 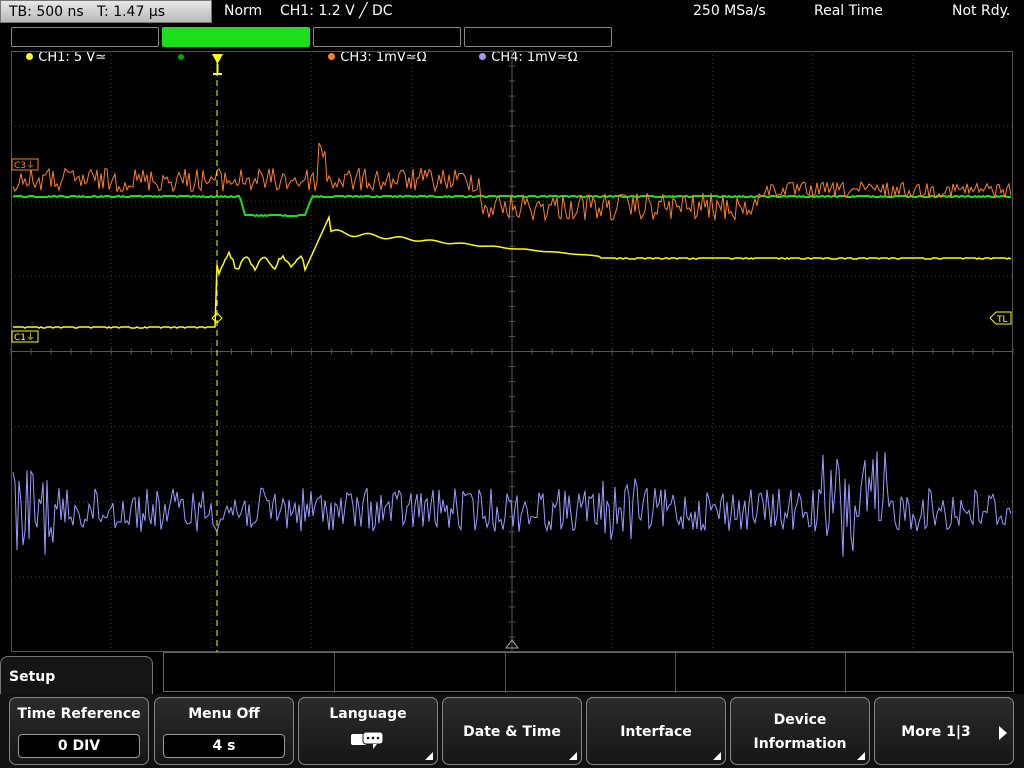 I want to click on interface-softkey: Interface, so click(x=656, y=731).